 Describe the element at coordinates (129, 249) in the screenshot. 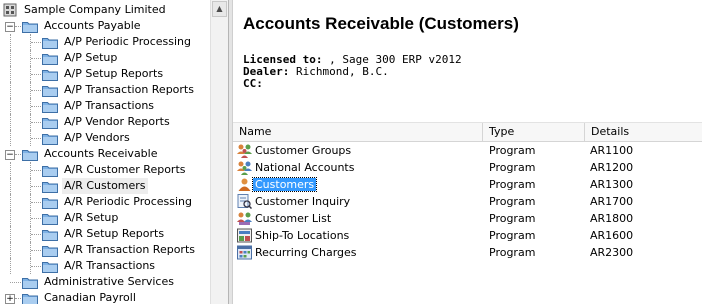

I see `tree-item-label: A/R Transaction Reports` at that location.